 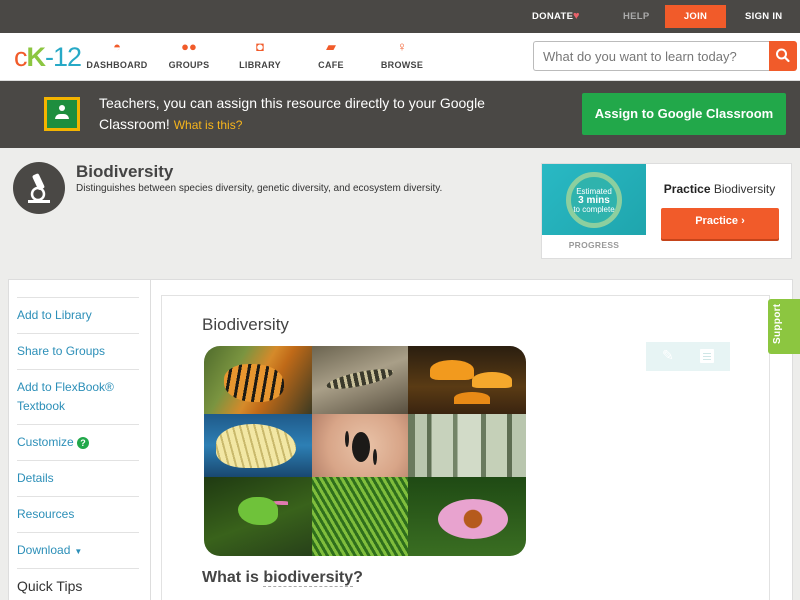 I want to click on sidebar-item-add-to-library: Add to Library, so click(x=78, y=311).